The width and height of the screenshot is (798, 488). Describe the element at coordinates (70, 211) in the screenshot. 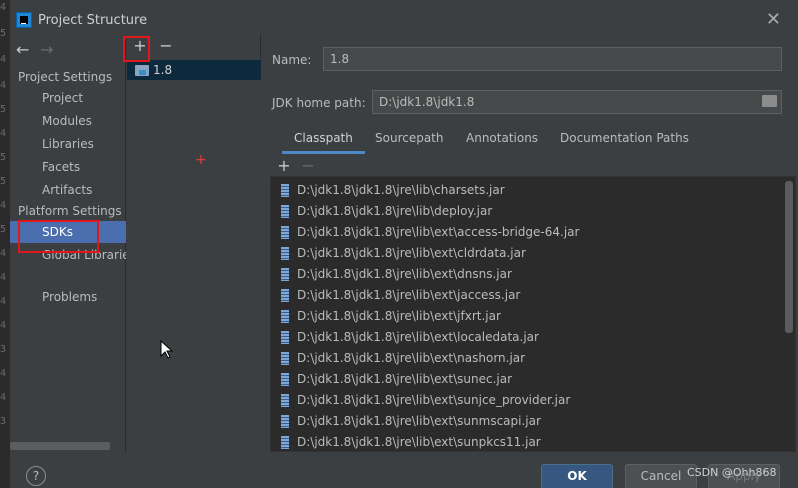

I see `platform-settings-heading: Platform Settings` at that location.